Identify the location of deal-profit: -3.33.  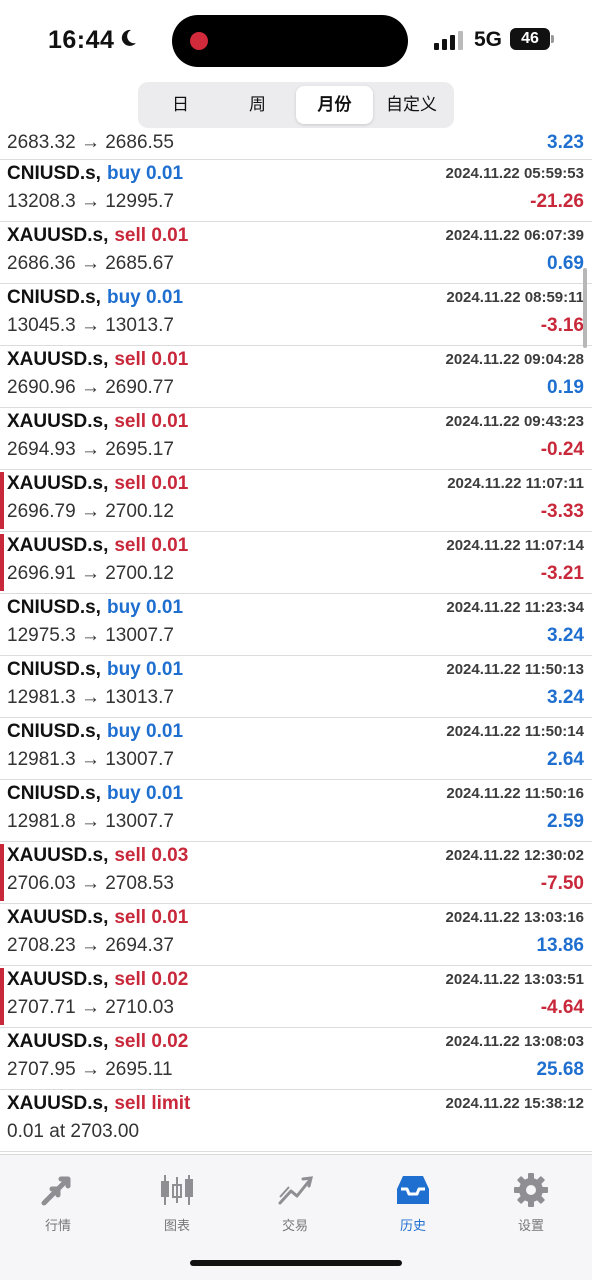
(562, 511).